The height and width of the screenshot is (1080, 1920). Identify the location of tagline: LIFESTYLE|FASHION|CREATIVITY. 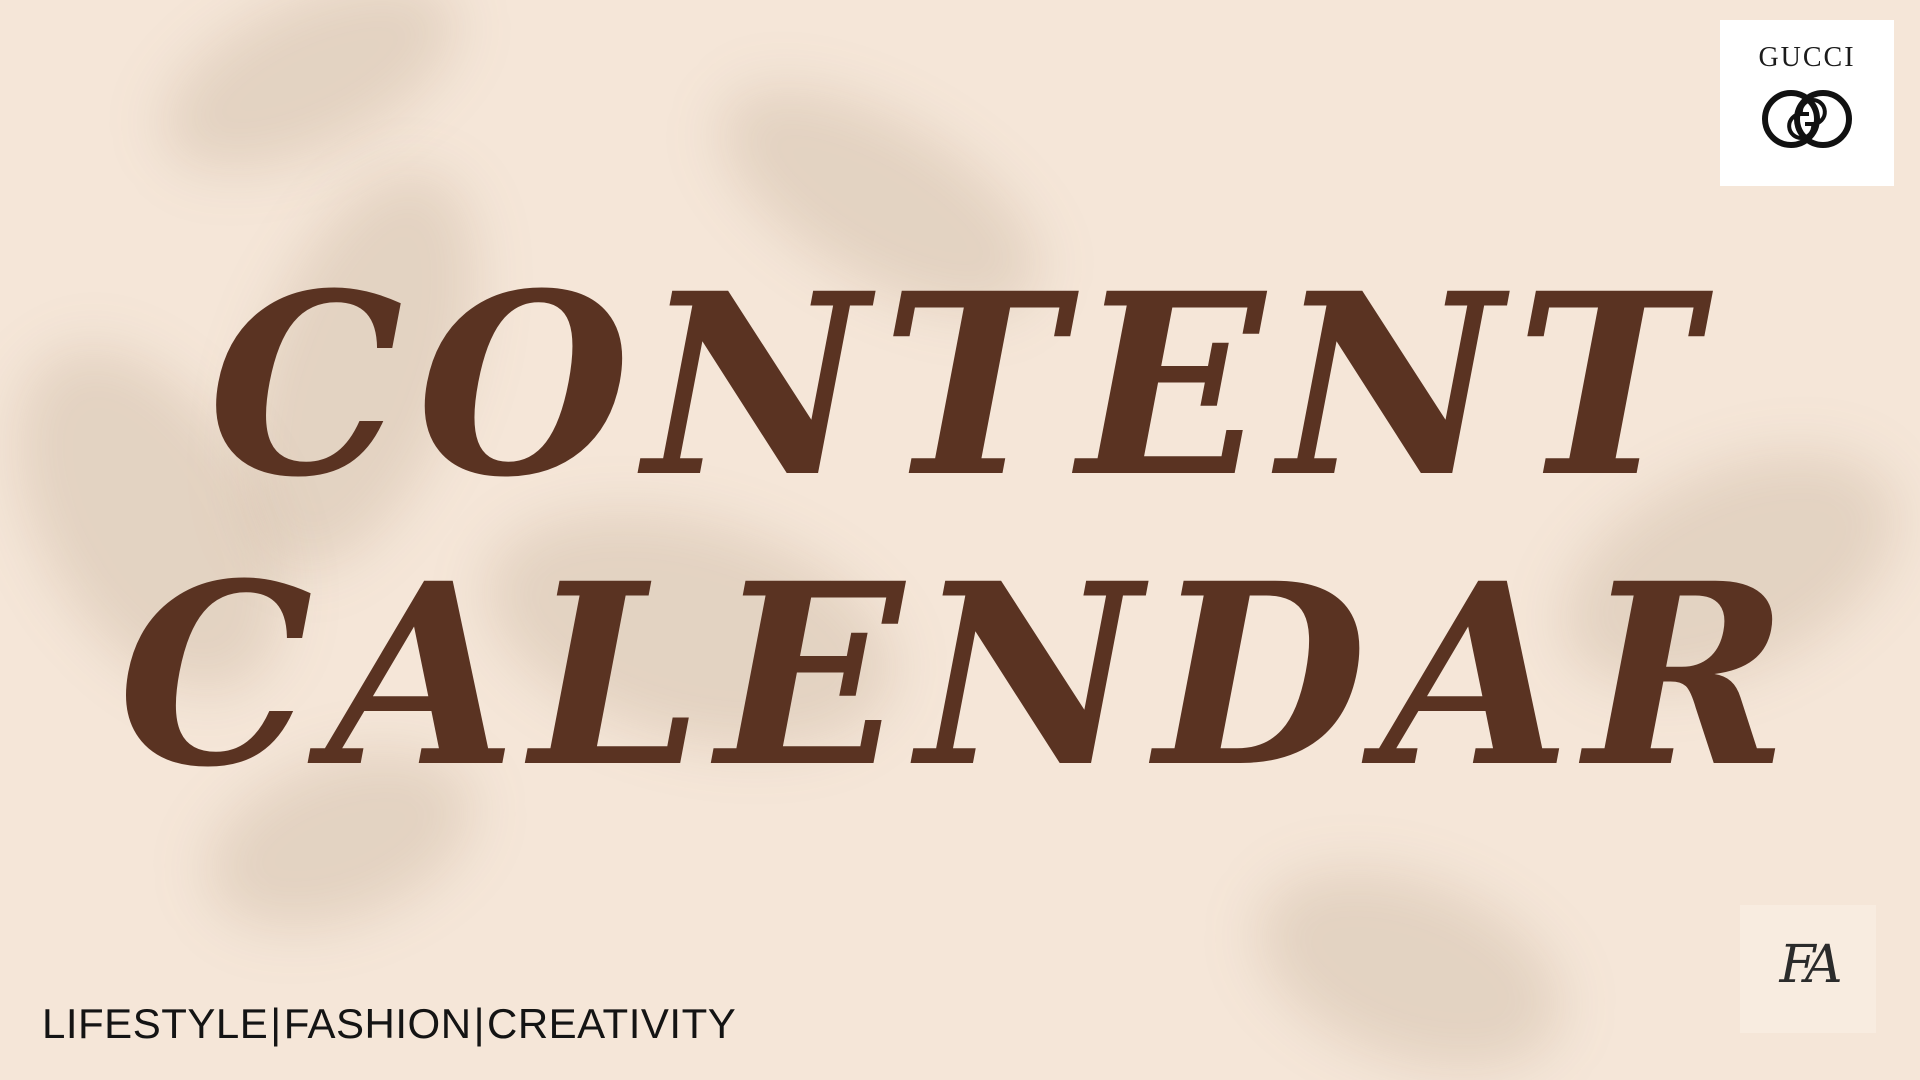
(389, 1024).